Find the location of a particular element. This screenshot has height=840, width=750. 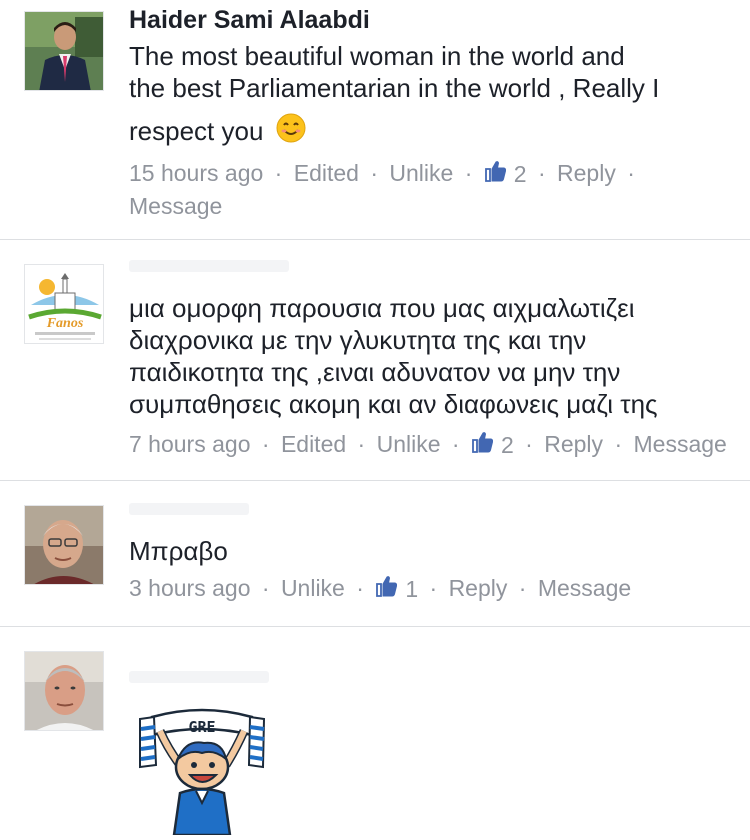

timestamp: 15 hours ago is located at coordinates (196, 173).